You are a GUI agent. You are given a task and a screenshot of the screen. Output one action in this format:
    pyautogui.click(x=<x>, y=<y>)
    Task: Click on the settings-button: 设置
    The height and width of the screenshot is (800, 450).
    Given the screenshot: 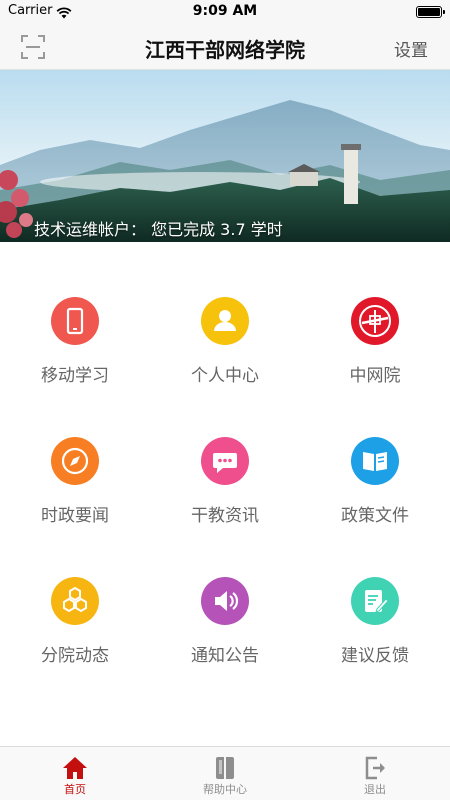 What is the action you would take?
    pyautogui.click(x=411, y=48)
    